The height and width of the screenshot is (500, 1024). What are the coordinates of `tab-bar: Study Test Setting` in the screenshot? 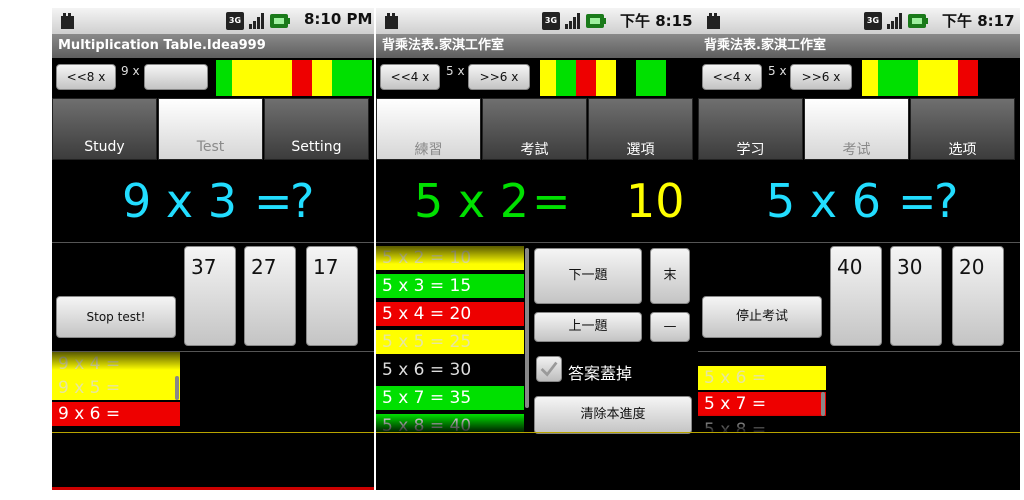 It's located at (213, 129).